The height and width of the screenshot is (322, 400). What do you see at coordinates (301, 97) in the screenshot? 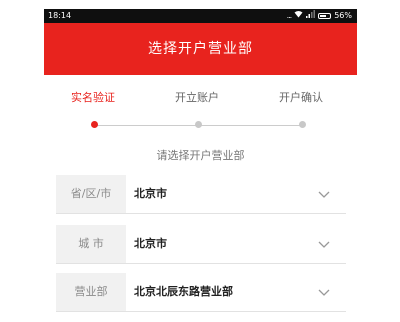
I see `step-label-confirm: 开户确认` at bounding box center [301, 97].